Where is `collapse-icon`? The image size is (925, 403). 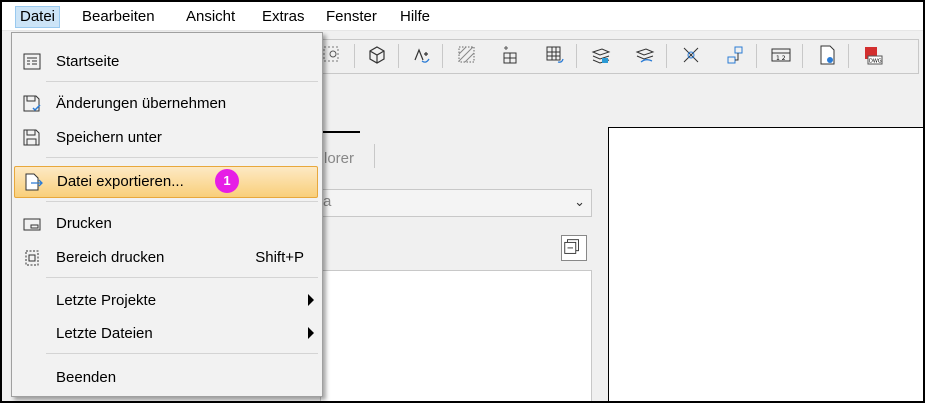
collapse-icon is located at coordinates (571, 246).